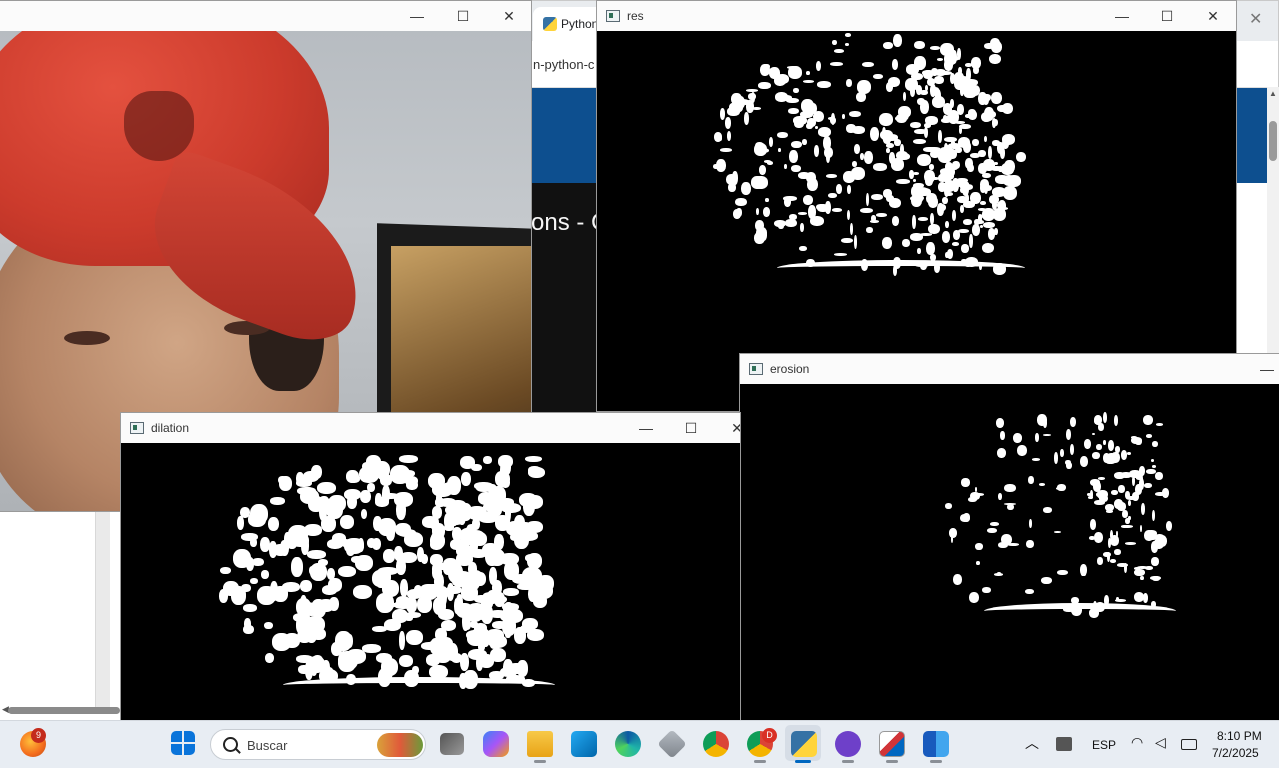  I want to click on word-icon, so click(936, 744).